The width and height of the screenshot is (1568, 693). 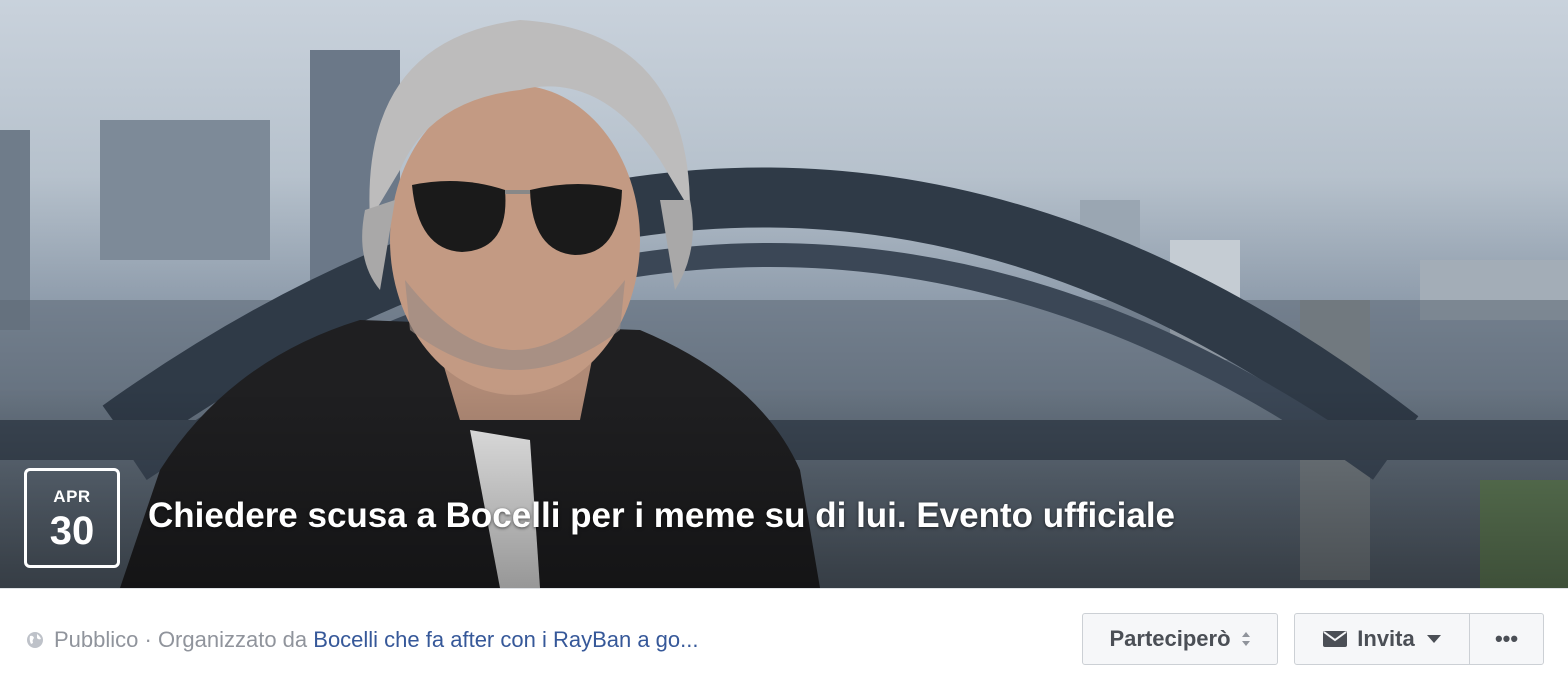 I want to click on invite-button-group: Invita •••, so click(x=1419, y=639).